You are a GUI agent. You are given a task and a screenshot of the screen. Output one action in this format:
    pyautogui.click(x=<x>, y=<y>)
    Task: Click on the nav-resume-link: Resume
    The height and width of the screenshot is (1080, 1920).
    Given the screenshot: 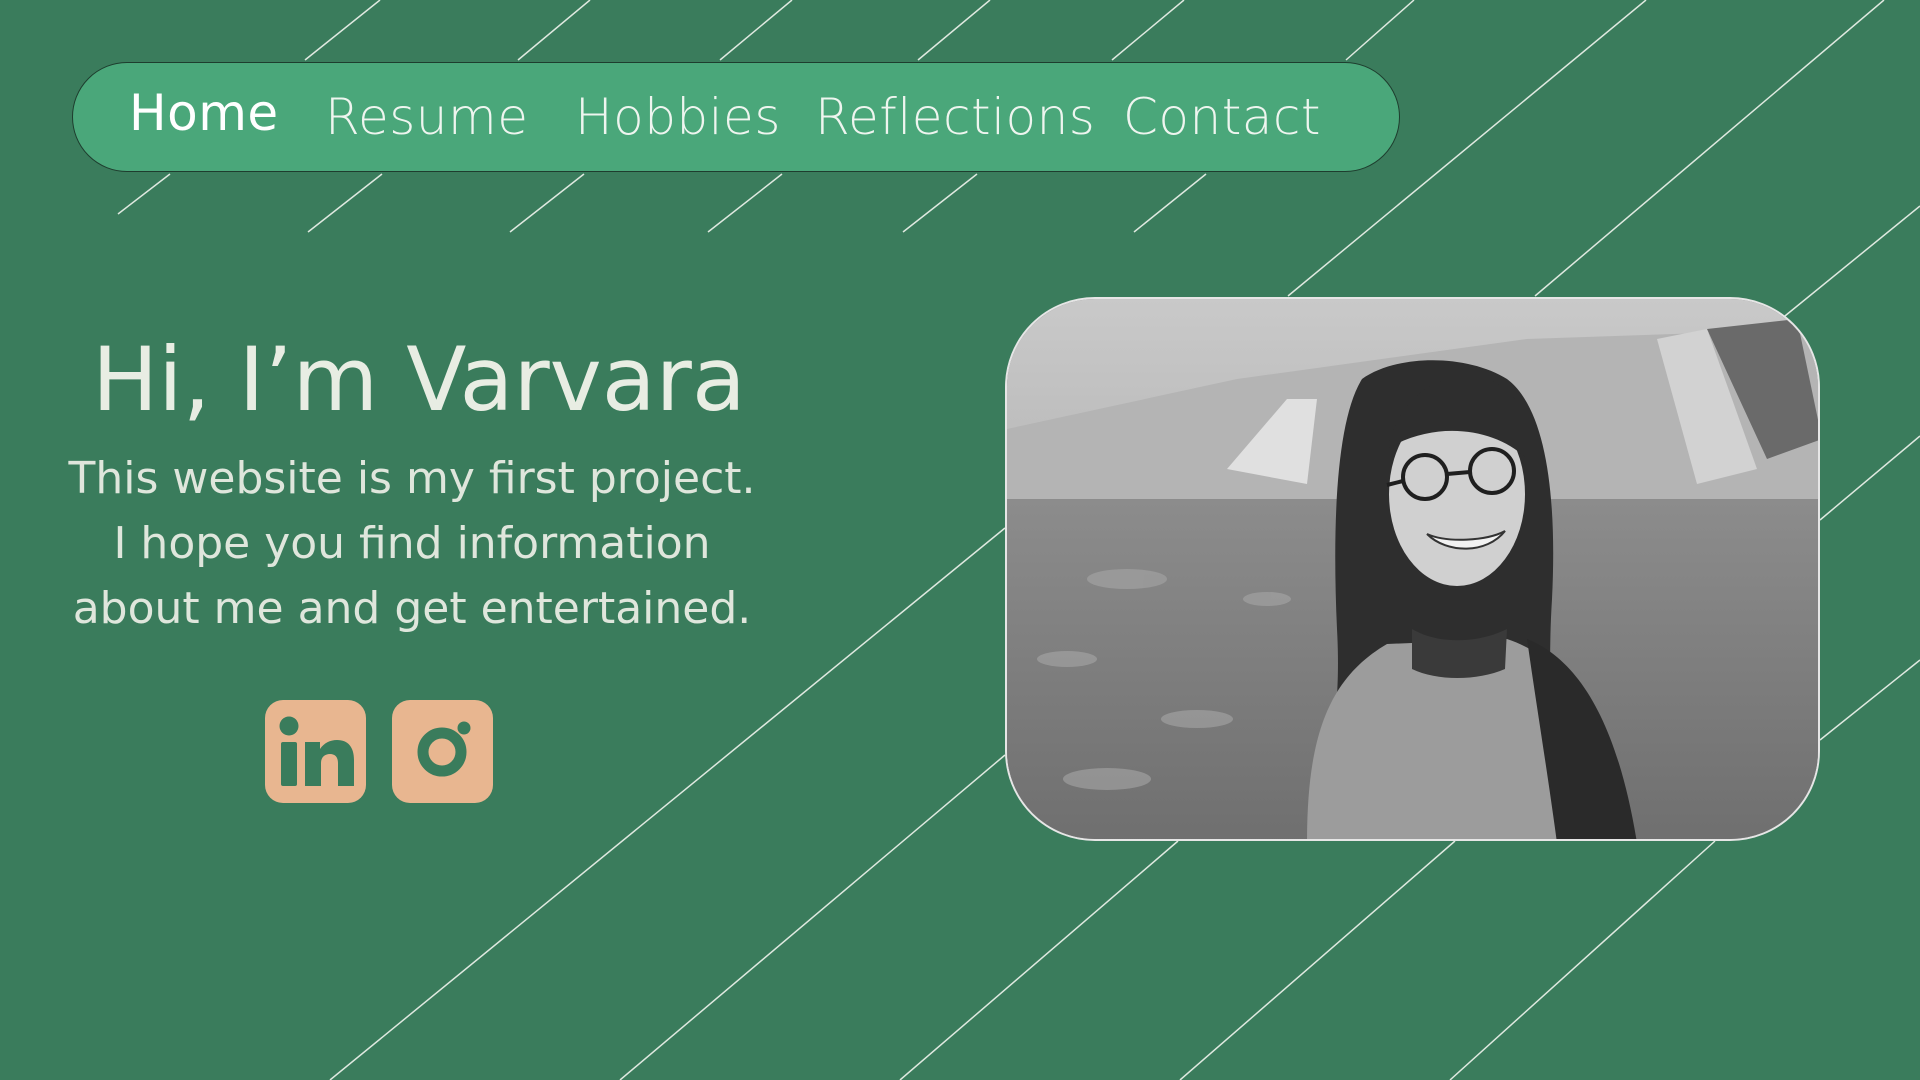 What is the action you would take?
    pyautogui.click(x=426, y=117)
    